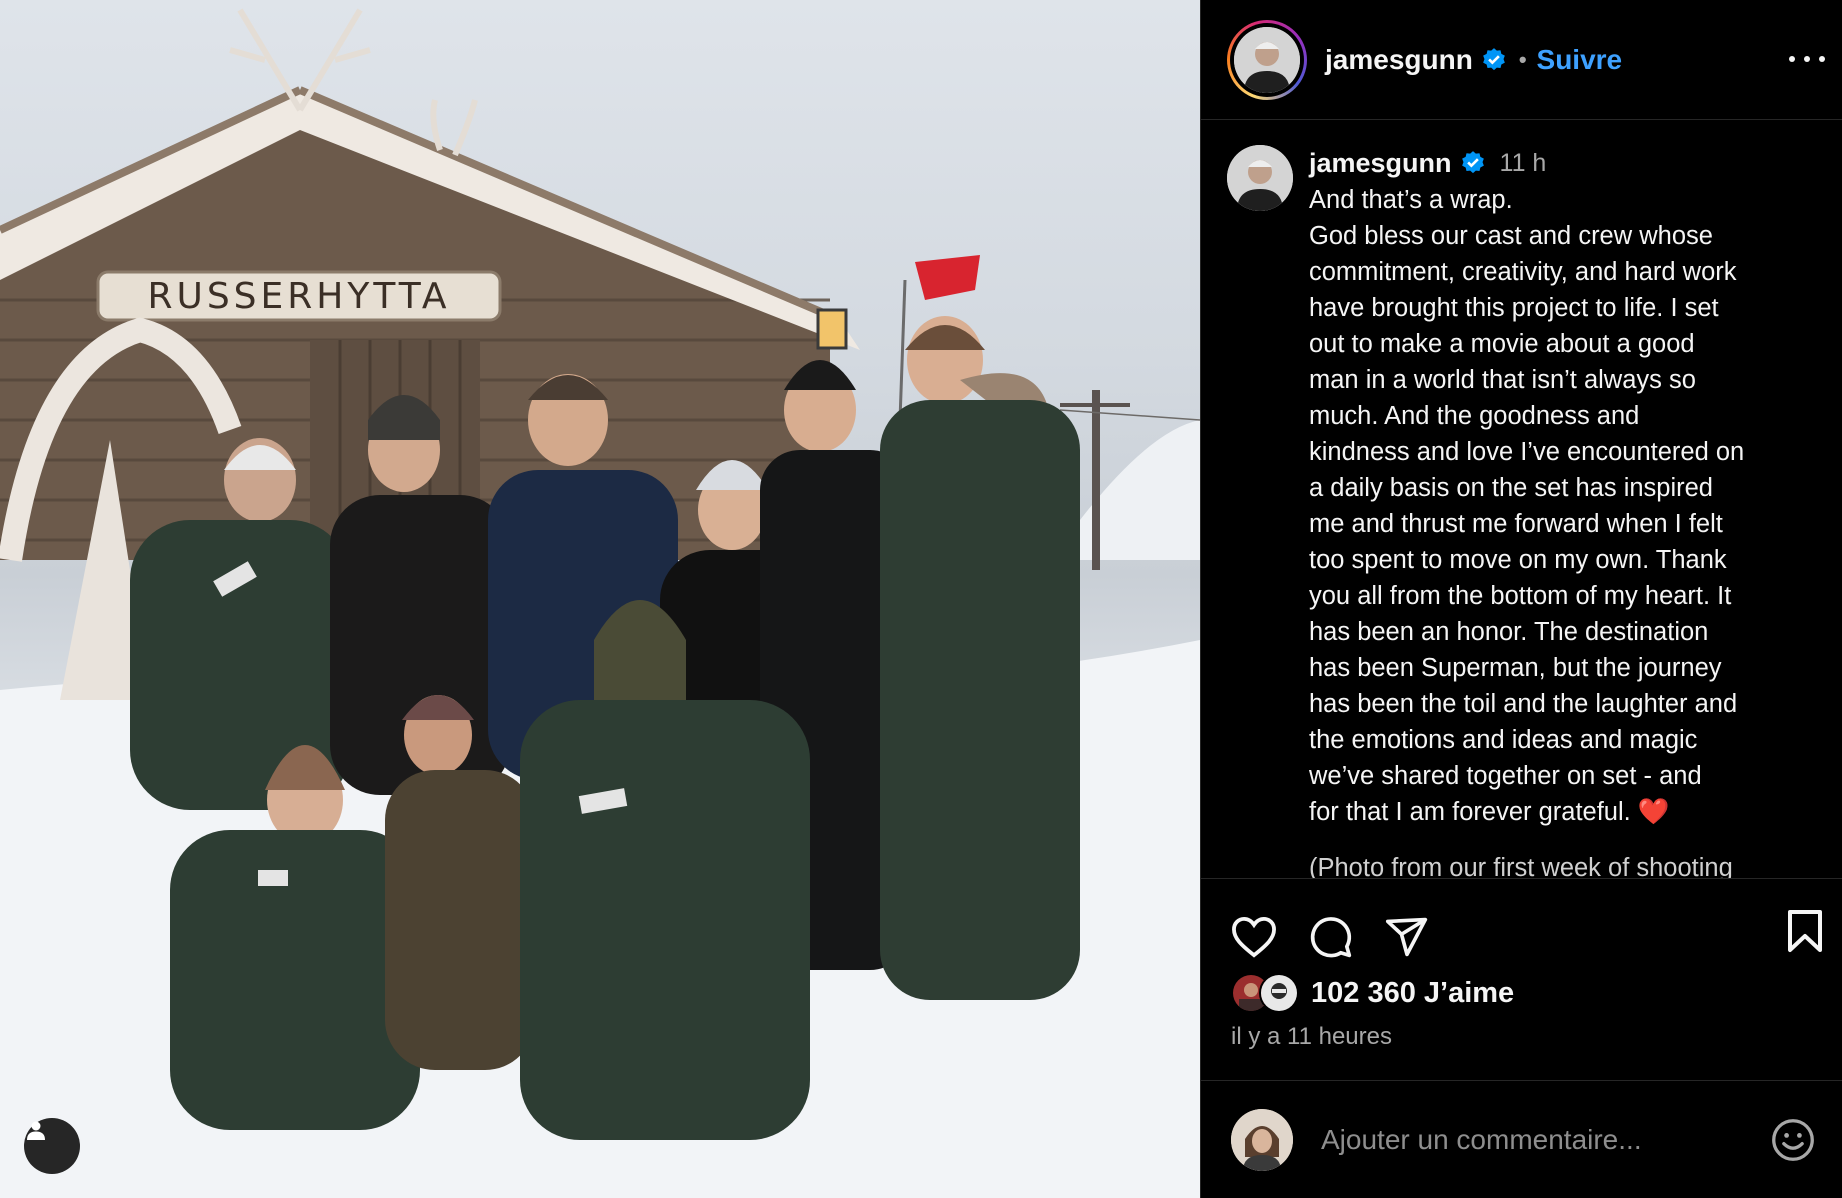  What do you see at coordinates (1407, 937) in the screenshot?
I see `paper-plane-icon` at bounding box center [1407, 937].